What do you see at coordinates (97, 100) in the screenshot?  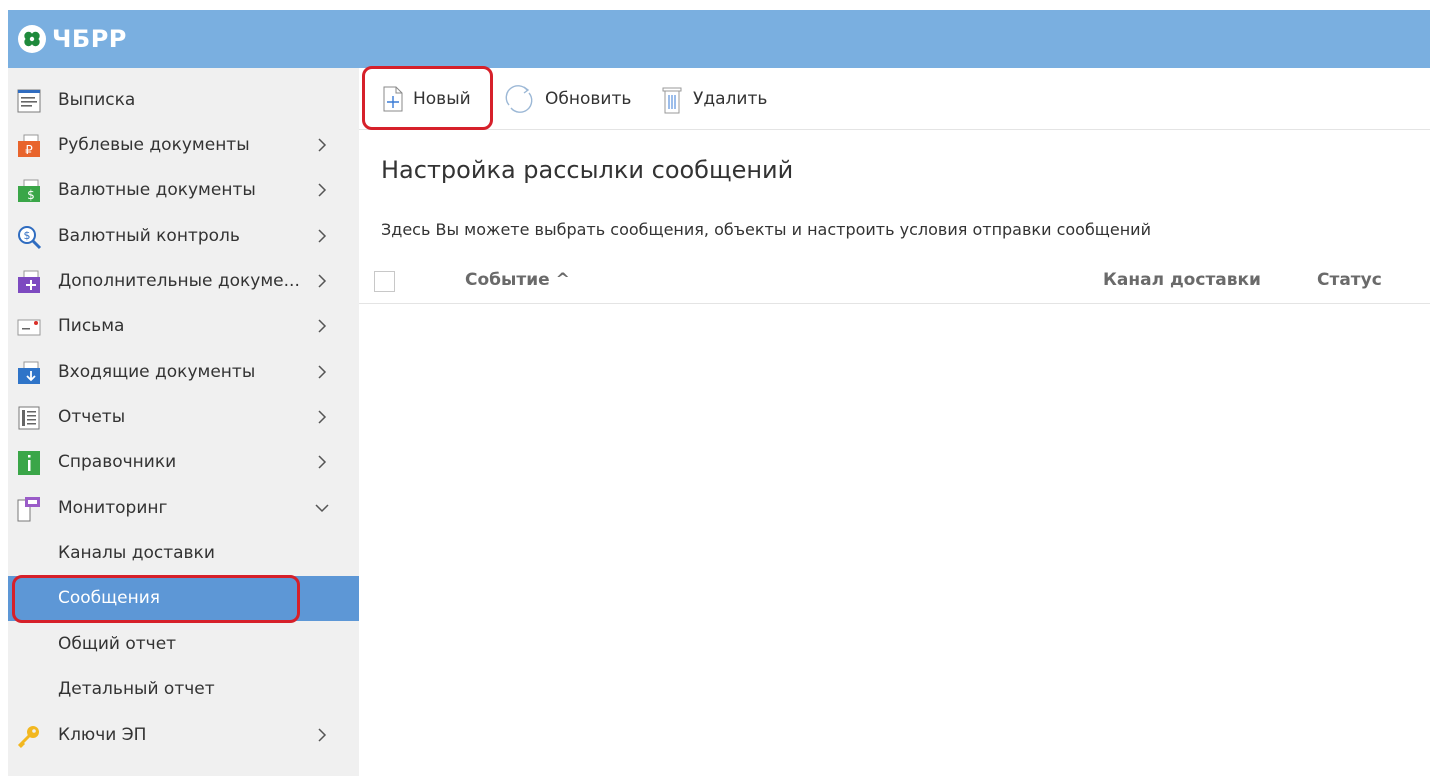 I see `sidebar-item-label: Выписка` at bounding box center [97, 100].